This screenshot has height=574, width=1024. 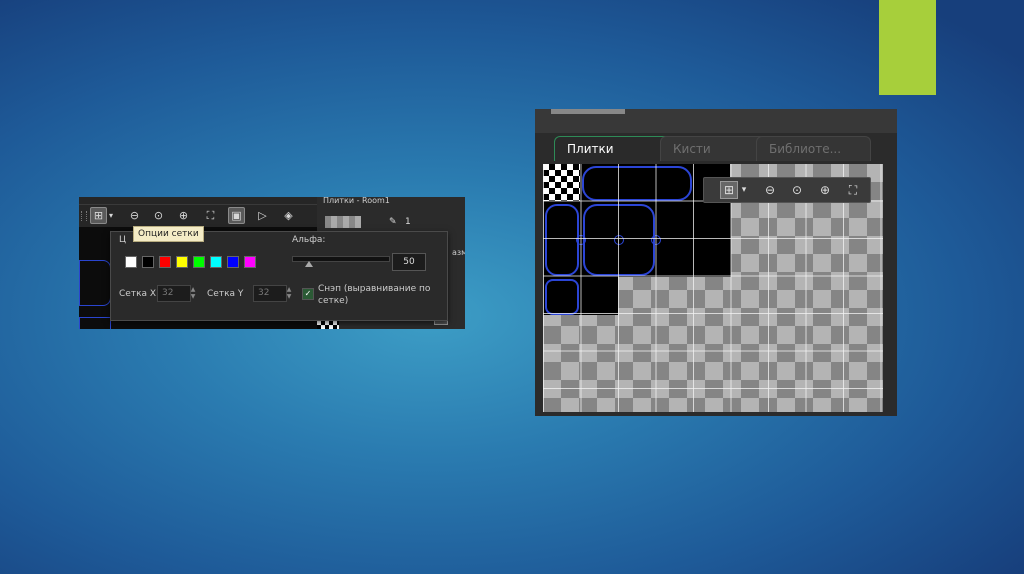 I want to click on toolbar-top-strip, so click(x=198, y=201).